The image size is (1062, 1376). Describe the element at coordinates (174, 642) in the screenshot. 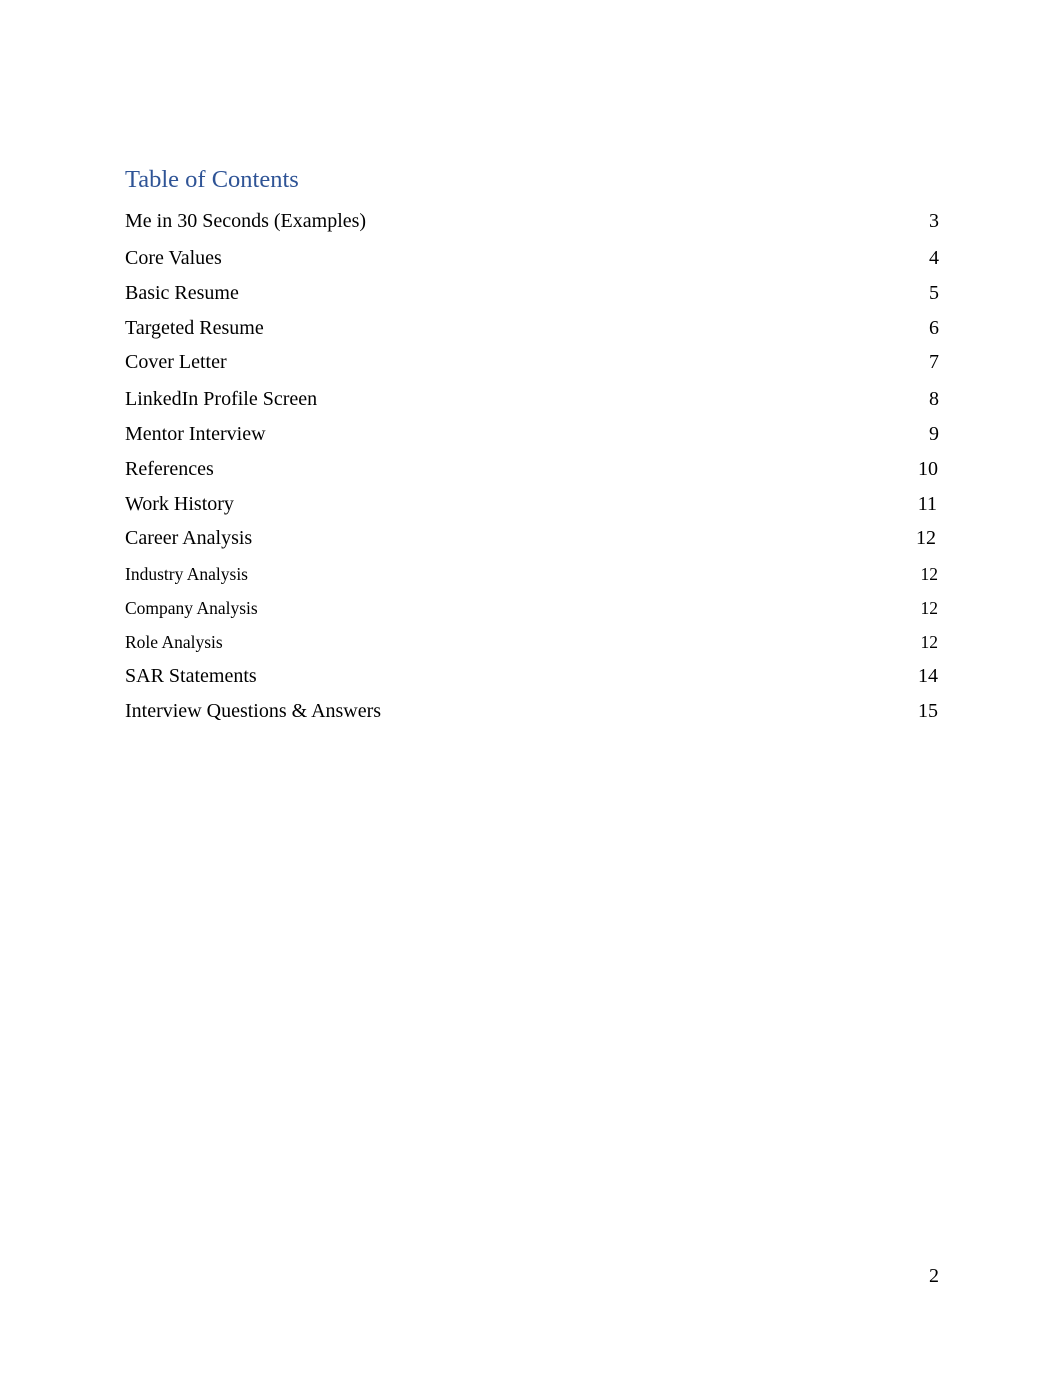

I see `toc-entry-label: Role Analysis` at that location.